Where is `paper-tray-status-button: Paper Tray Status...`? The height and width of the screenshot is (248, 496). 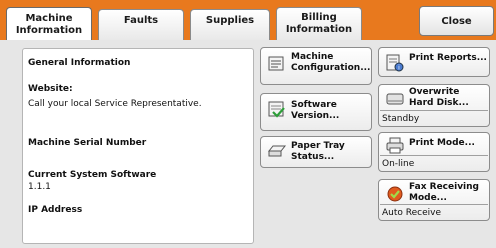
paper-tray-status-button: Paper Tray Status... is located at coordinates (316, 152).